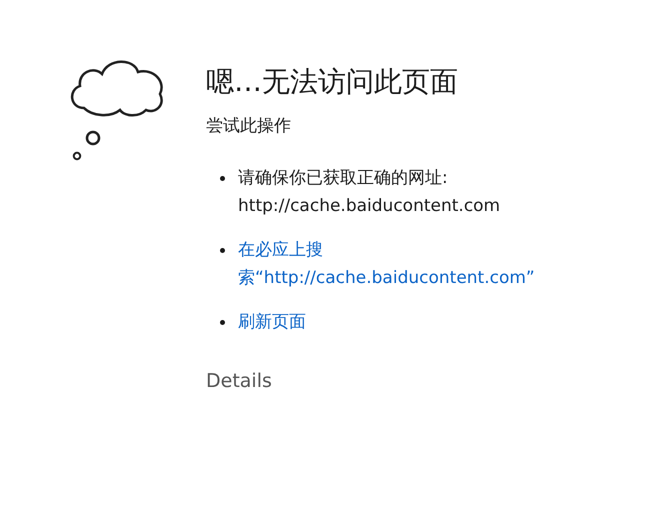 The height and width of the screenshot is (506, 670). I want to click on url-text: http://cache.baiducontent.com, so click(369, 206).